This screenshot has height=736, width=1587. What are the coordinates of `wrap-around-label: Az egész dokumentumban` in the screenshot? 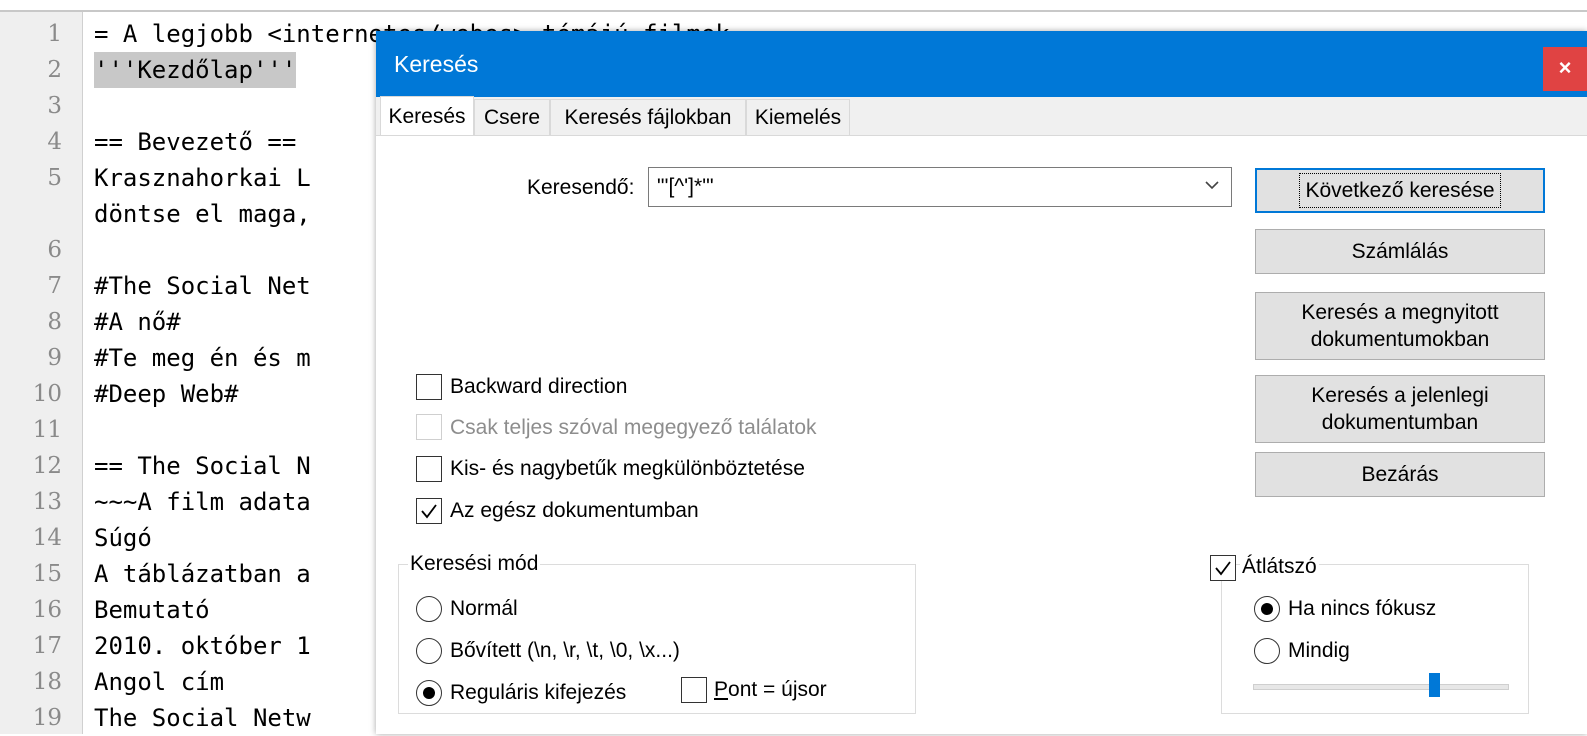 It's located at (574, 511).